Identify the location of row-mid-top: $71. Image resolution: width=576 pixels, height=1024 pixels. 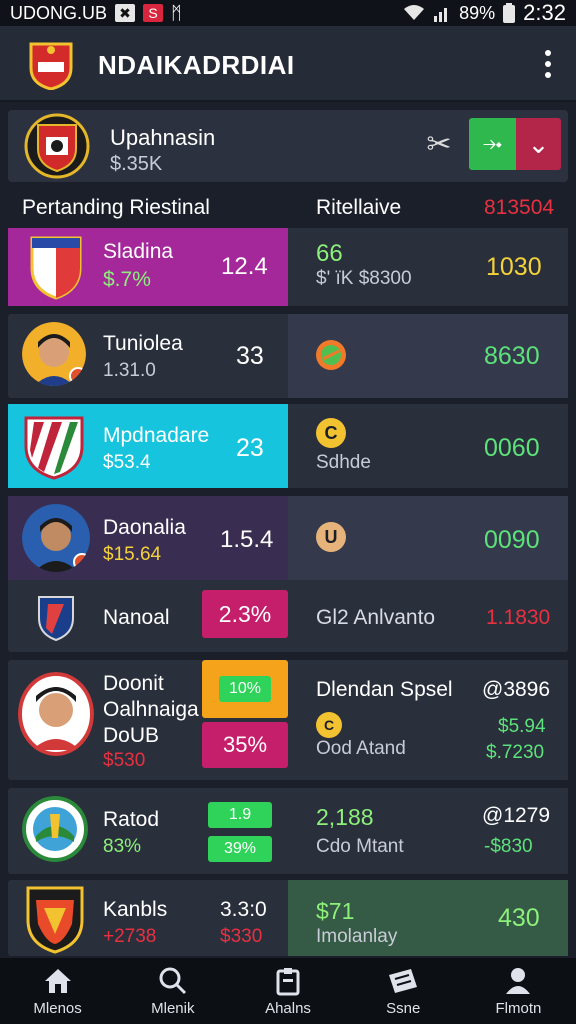
(335, 911).